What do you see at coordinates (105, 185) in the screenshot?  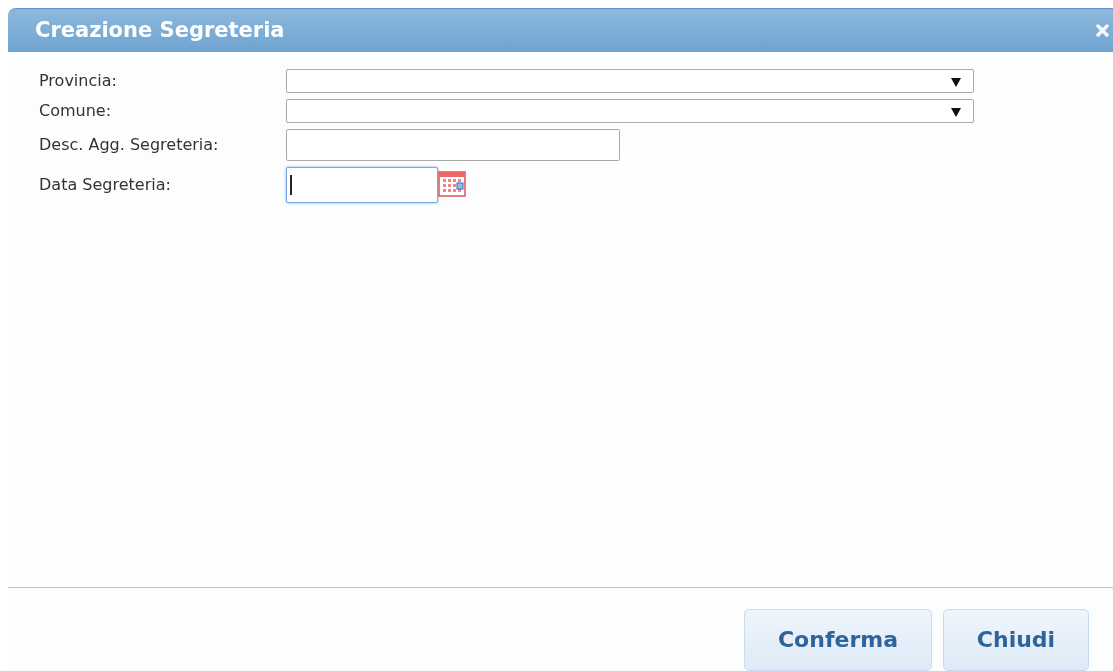 I see `field-label: Data Segreteria:` at bounding box center [105, 185].